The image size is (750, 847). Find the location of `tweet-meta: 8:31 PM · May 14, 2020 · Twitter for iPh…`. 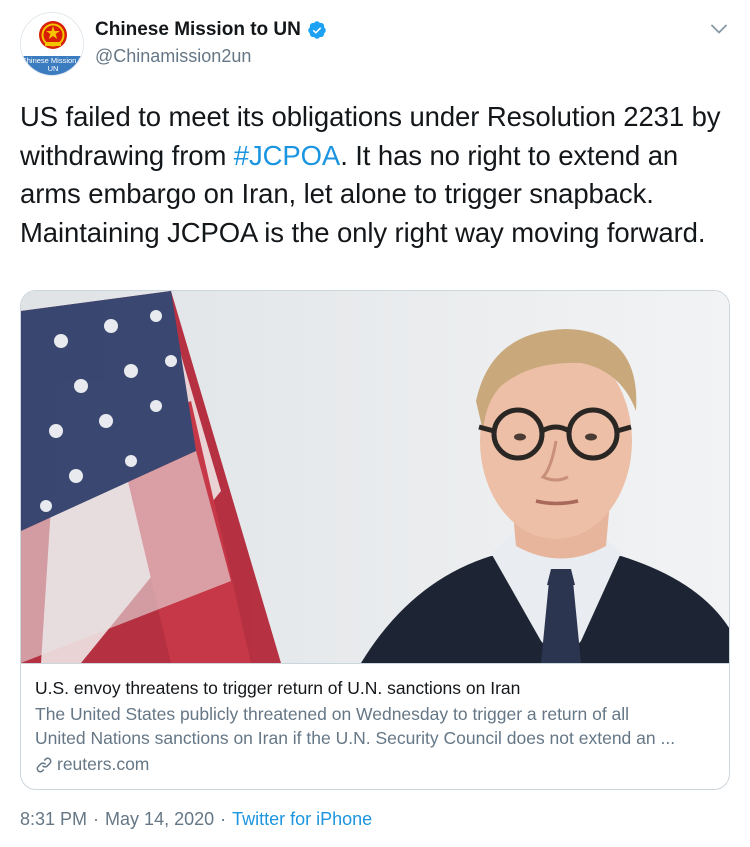

tweet-meta: 8:31 PM · May 14, 2020 · Twitter for iPh… is located at coordinates (196, 819).